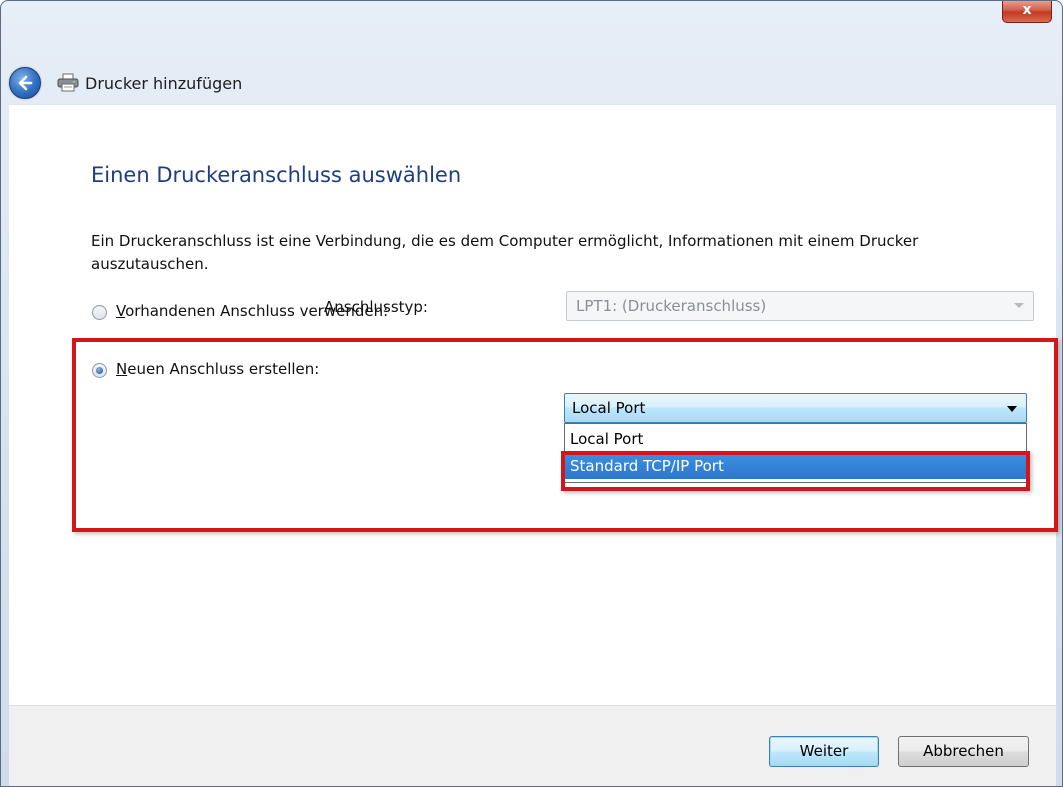 This screenshot has width=1063, height=787. What do you see at coordinates (963, 751) in the screenshot?
I see `cancel-button: Abbrechen` at bounding box center [963, 751].